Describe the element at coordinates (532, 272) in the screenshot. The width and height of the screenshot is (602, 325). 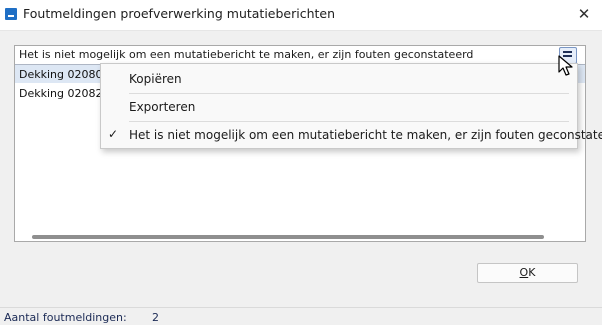
I see `ok-label-rest: K` at that location.